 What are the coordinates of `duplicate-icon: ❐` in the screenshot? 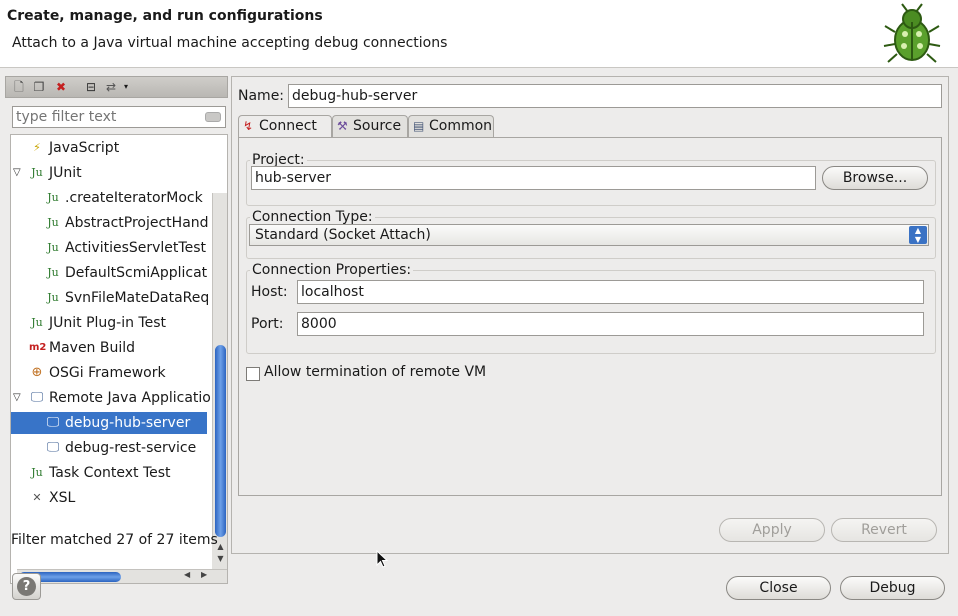 It's located at (39, 87).